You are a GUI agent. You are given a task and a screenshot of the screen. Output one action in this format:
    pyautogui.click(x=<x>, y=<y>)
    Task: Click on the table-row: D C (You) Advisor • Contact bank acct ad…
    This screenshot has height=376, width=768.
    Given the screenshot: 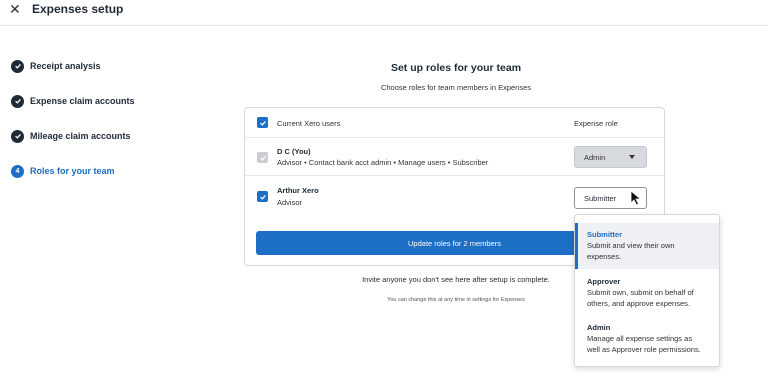 What is the action you would take?
    pyautogui.click(x=454, y=157)
    